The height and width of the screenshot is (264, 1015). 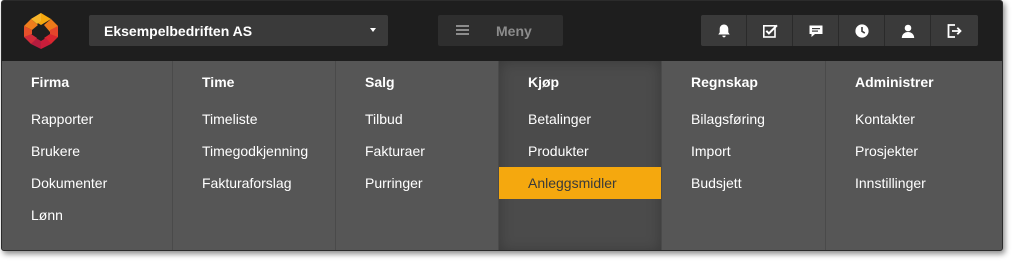 I want to click on tasks-button, so click(x=770, y=30).